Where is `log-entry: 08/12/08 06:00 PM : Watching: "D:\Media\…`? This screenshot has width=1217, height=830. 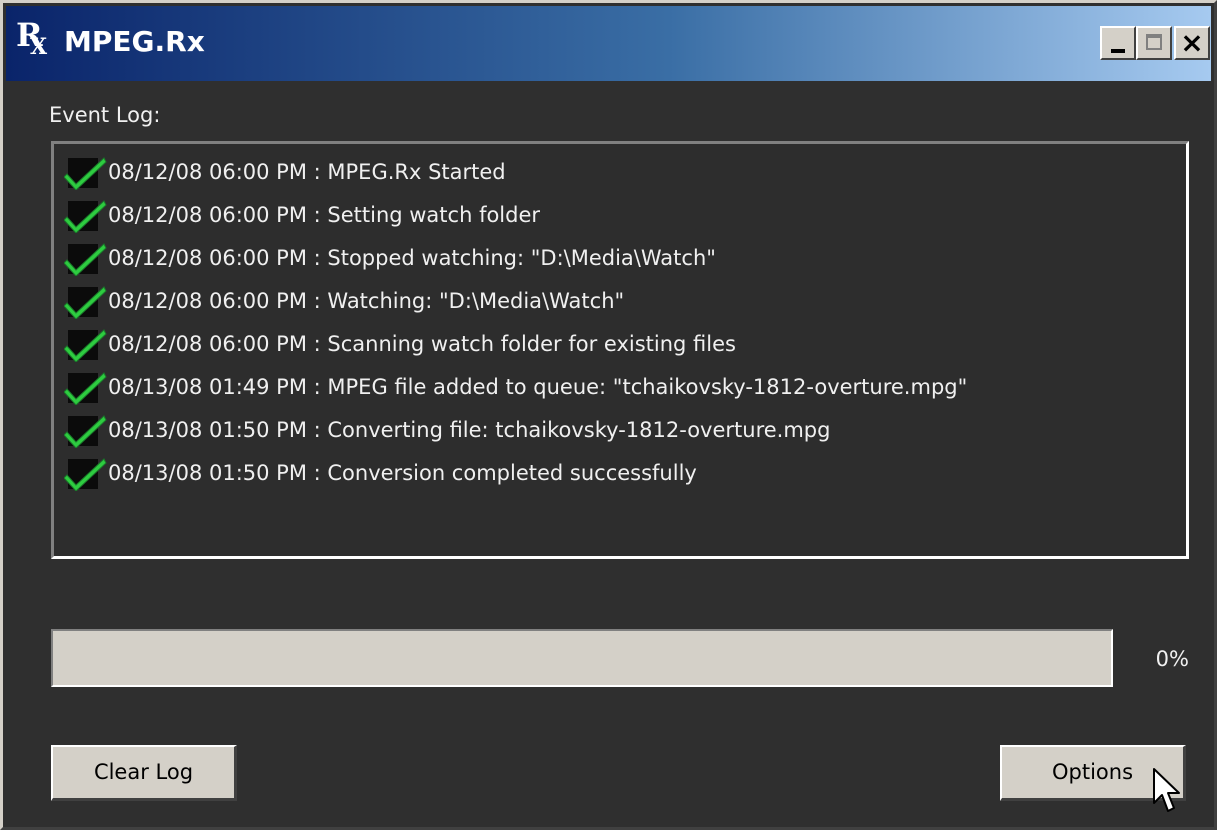 log-entry: 08/12/08 06:00 PM : Watching: "D:\Media\… is located at coordinates (625, 300).